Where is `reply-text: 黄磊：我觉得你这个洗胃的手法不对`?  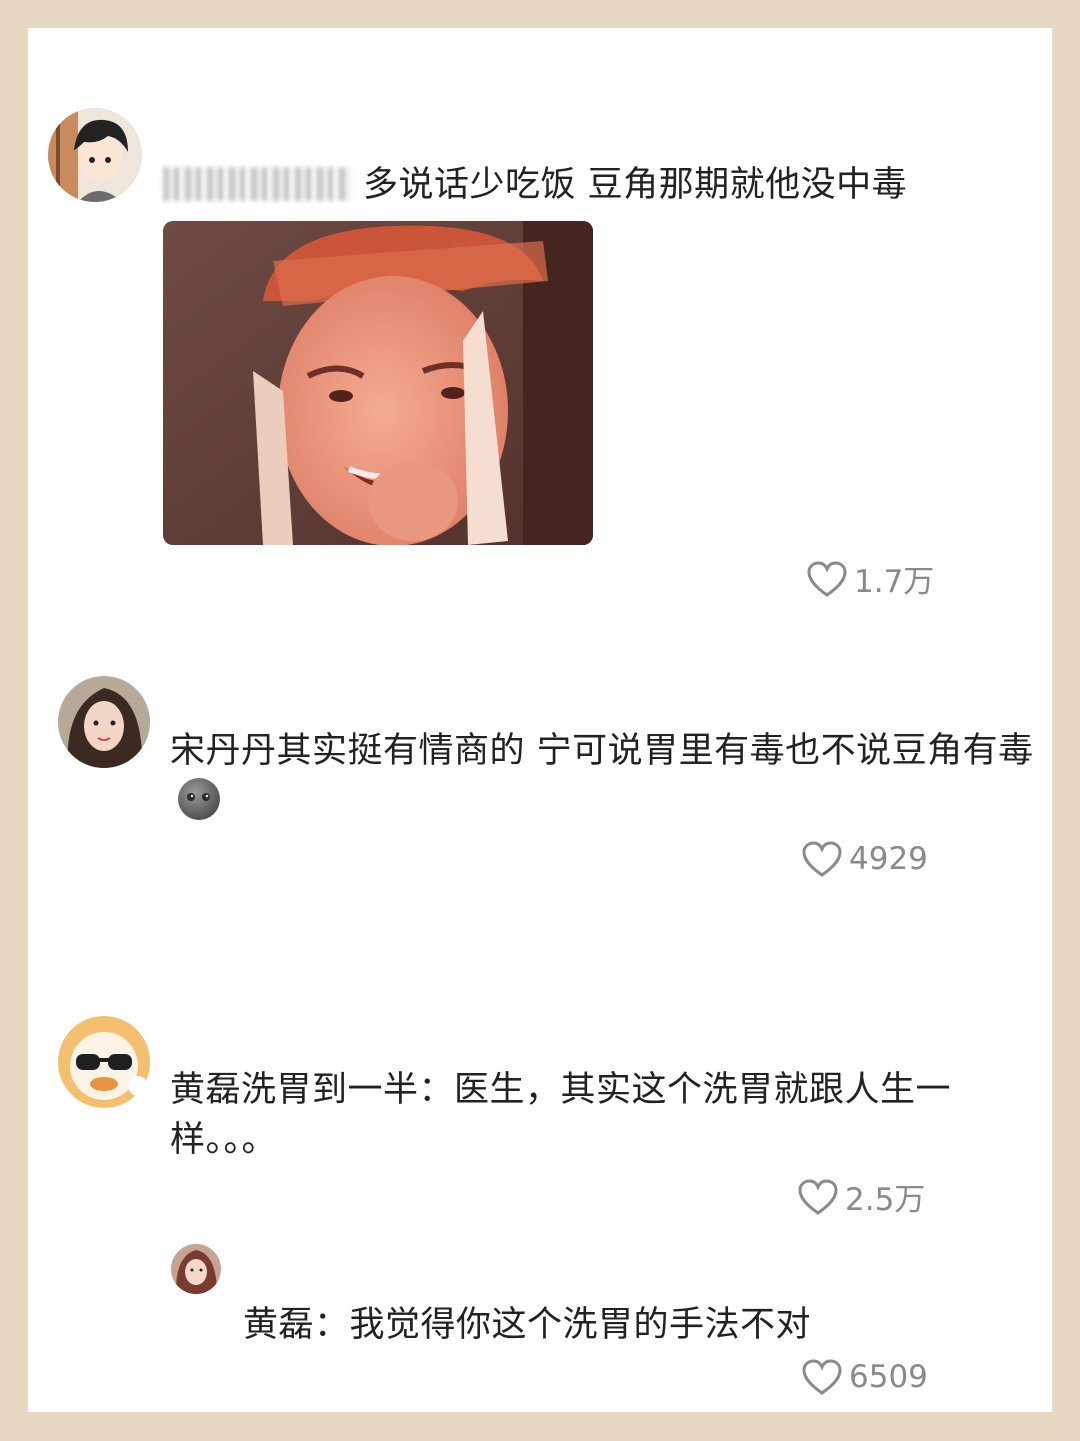 reply-text: 黄磊：我觉得你这个洗胃的手法不对 is located at coordinates (527, 1325).